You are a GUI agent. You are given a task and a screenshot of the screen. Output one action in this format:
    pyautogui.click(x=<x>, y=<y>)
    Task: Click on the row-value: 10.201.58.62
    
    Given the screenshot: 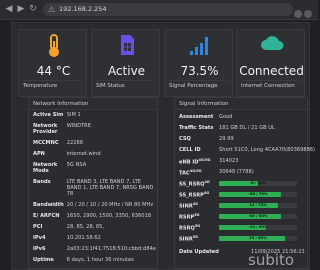 What is the action you would take?
    pyautogui.click(x=83, y=238)
    